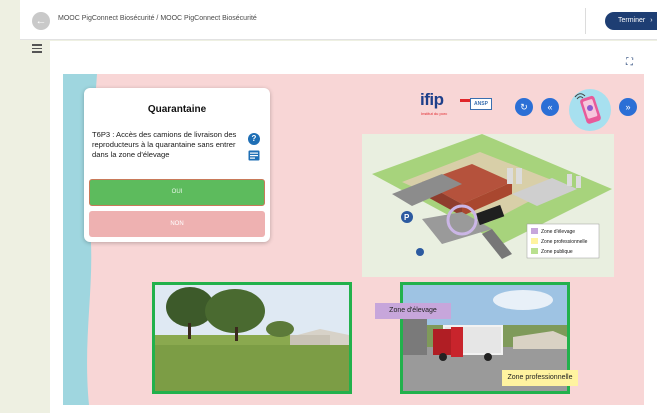 This screenshot has width=657, height=413. I want to click on legend-publique: Zone publique, so click(557, 252).